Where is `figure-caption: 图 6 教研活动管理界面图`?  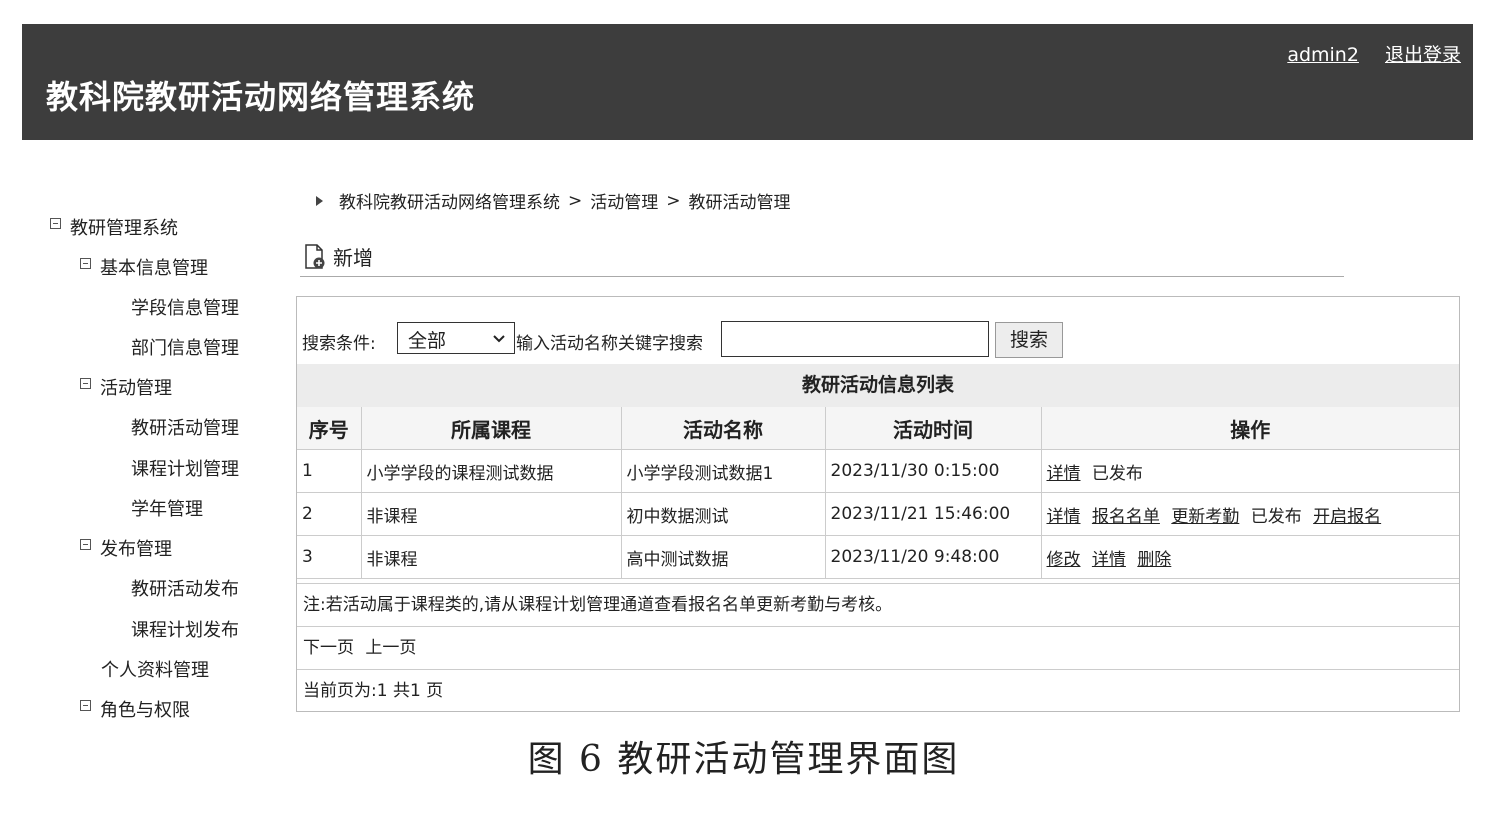 figure-caption: 图 6 教研活动管理界面图 is located at coordinates (743, 759).